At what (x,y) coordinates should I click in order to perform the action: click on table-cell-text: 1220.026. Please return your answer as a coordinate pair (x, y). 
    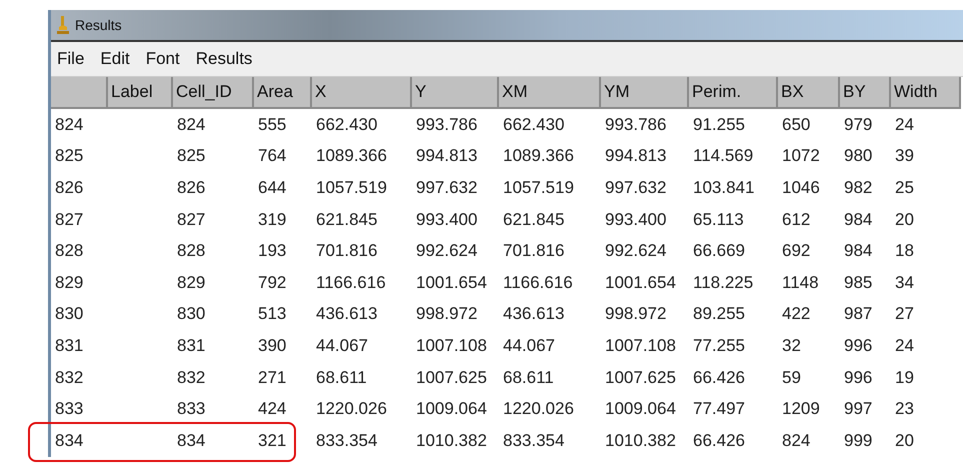
    Looking at the image, I should click on (538, 409).